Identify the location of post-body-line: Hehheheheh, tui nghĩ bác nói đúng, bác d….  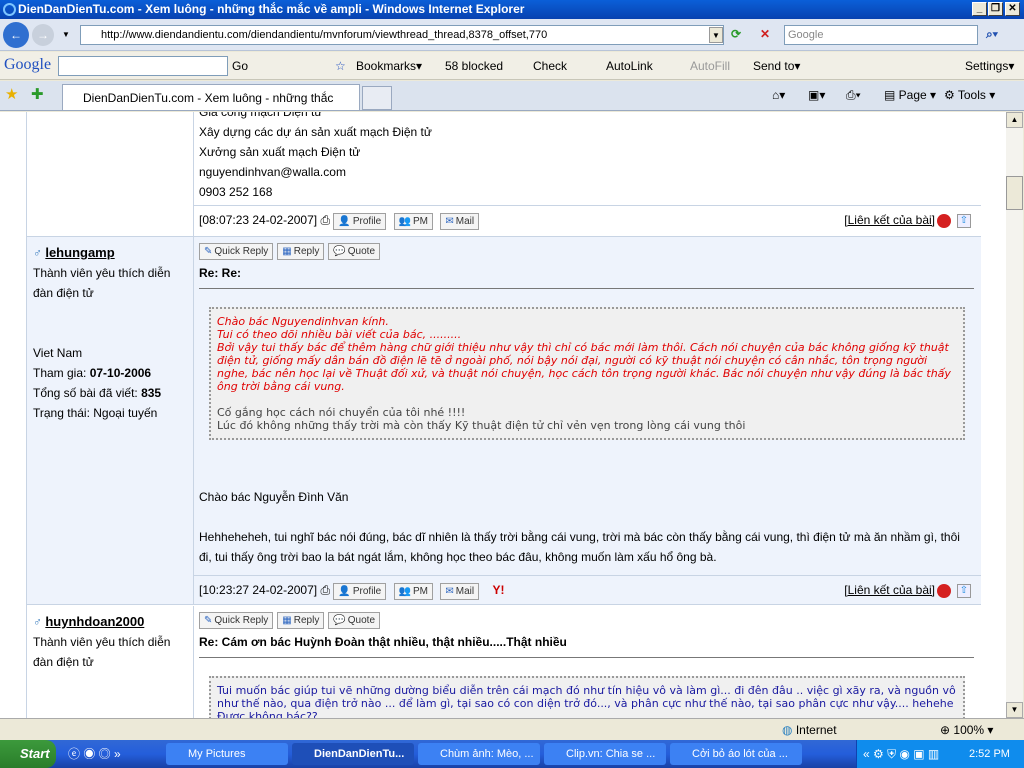
(579, 547).